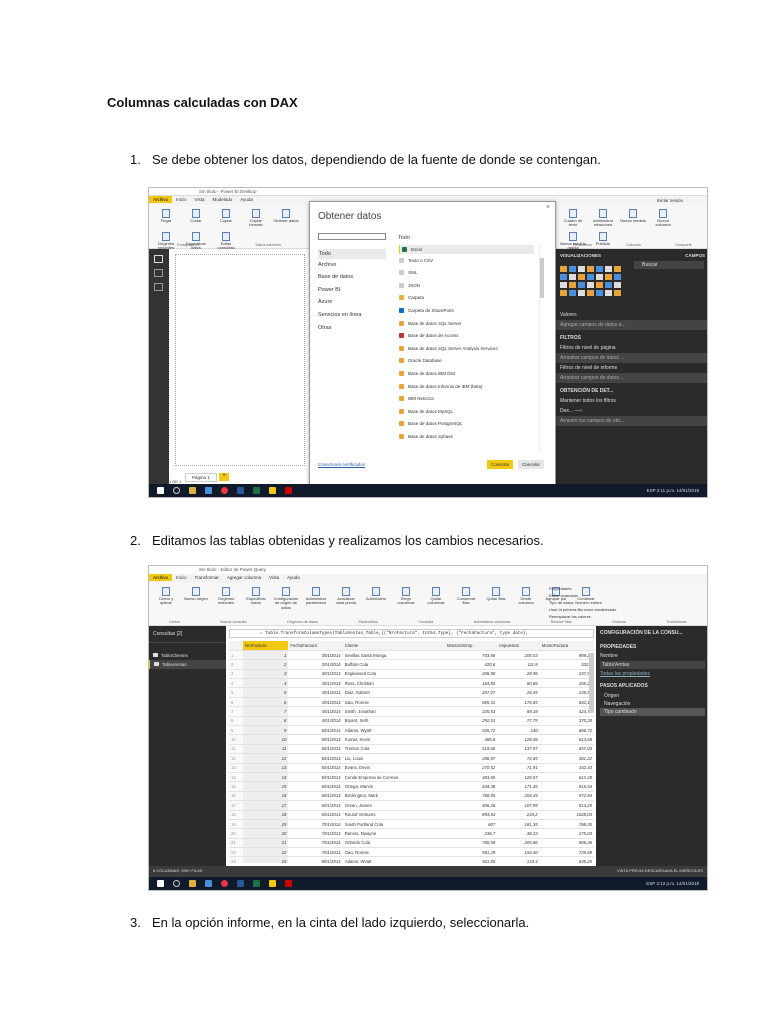  Describe the element at coordinates (518, 674) in the screenshot. I see `table-cell: 28,96` at that location.